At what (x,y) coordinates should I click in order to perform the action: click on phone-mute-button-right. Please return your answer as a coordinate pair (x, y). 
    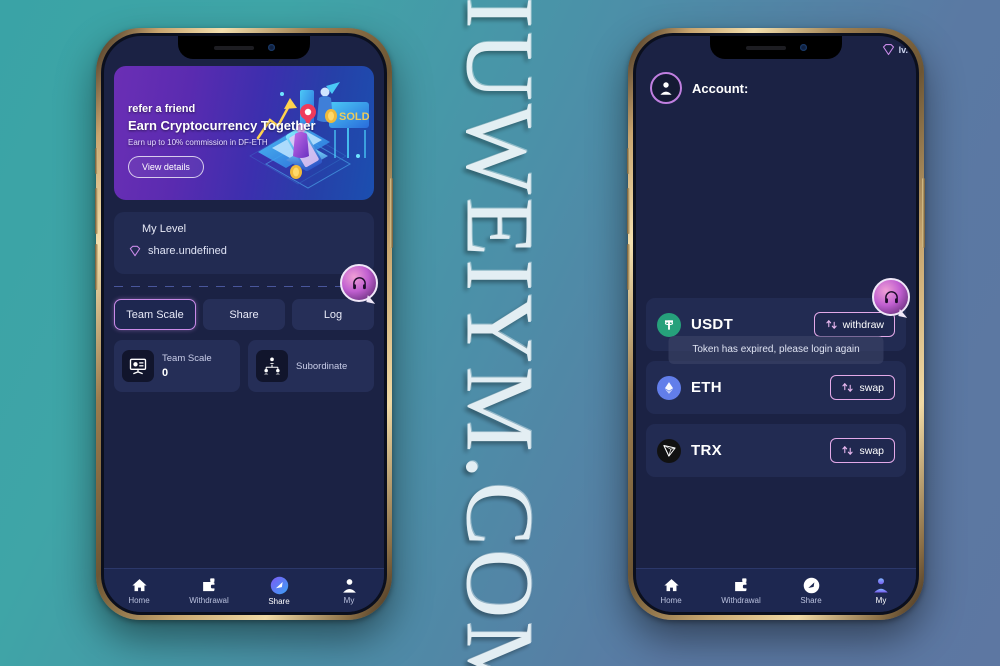
    Looking at the image, I should click on (628, 161).